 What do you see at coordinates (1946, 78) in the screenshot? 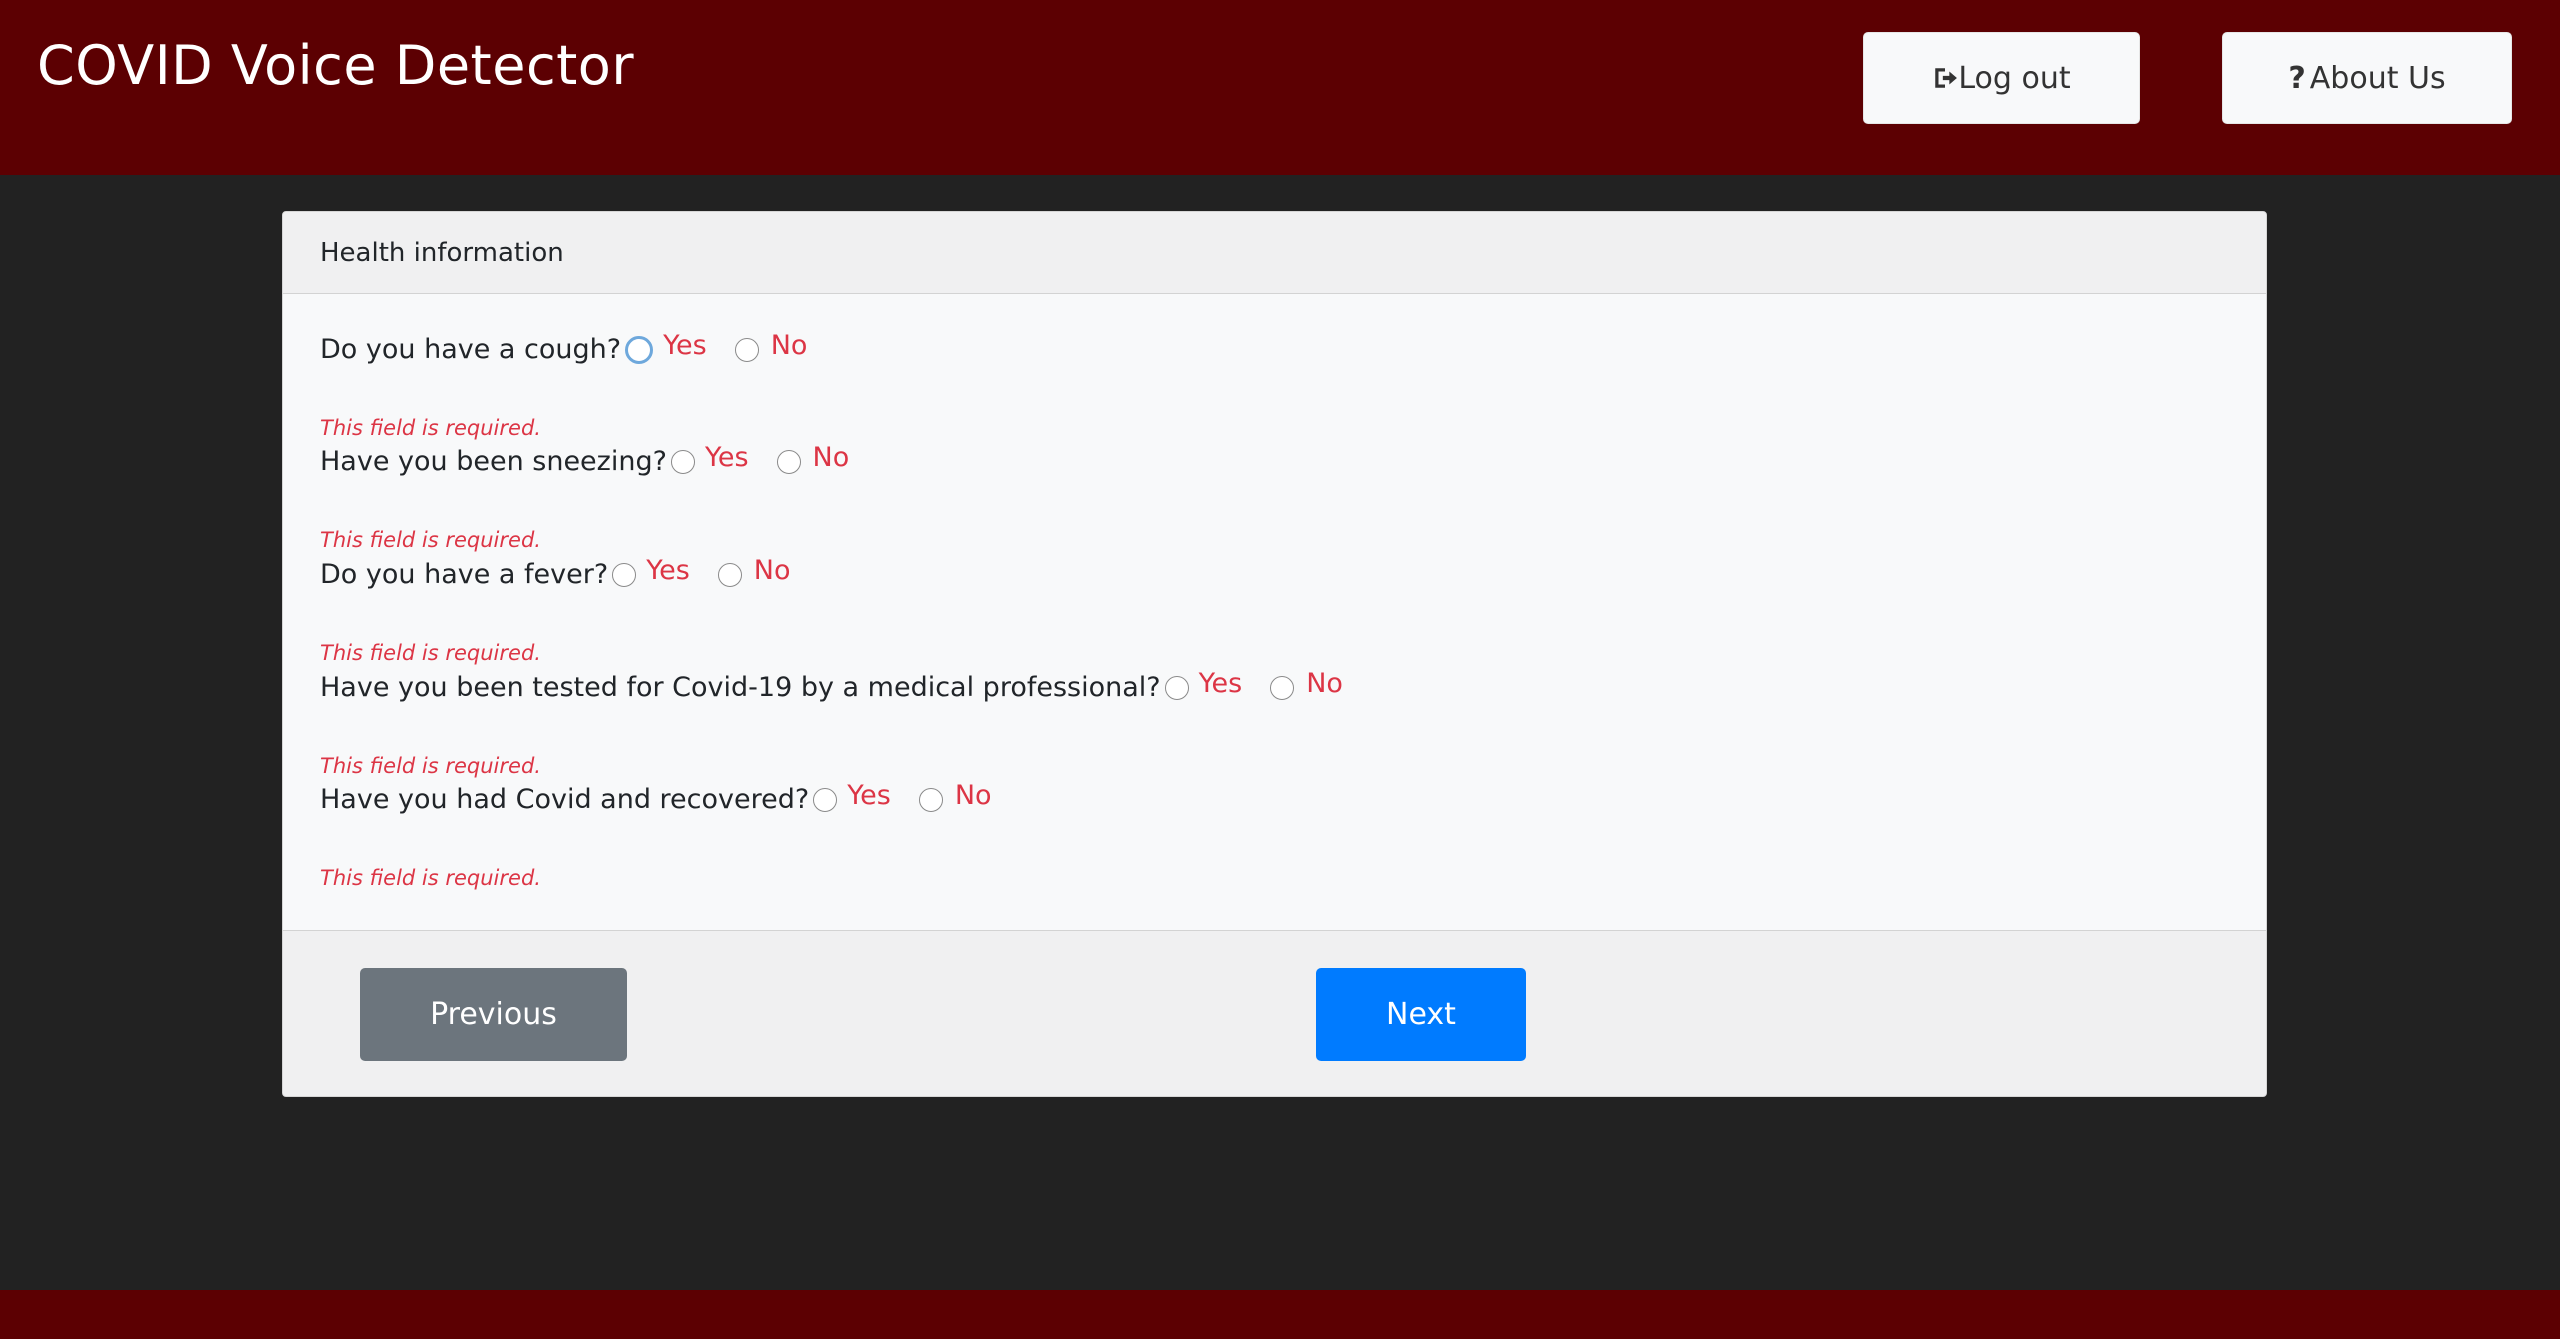
I see `sign-out-icon` at bounding box center [1946, 78].